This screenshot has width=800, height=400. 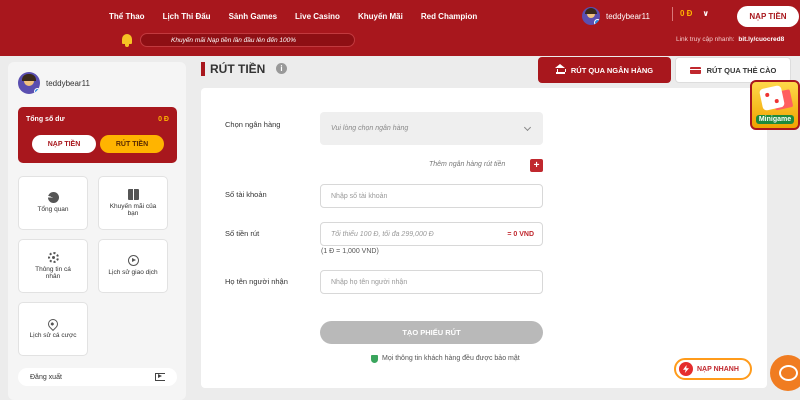 I want to click on location-pin-icon, so click(x=53, y=323).